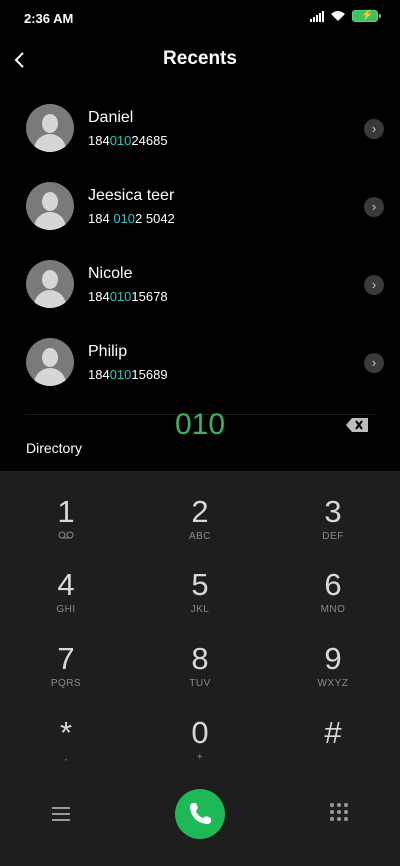  What do you see at coordinates (366, 16) in the screenshot?
I see `battery-icon: ⚡` at bounding box center [366, 16].